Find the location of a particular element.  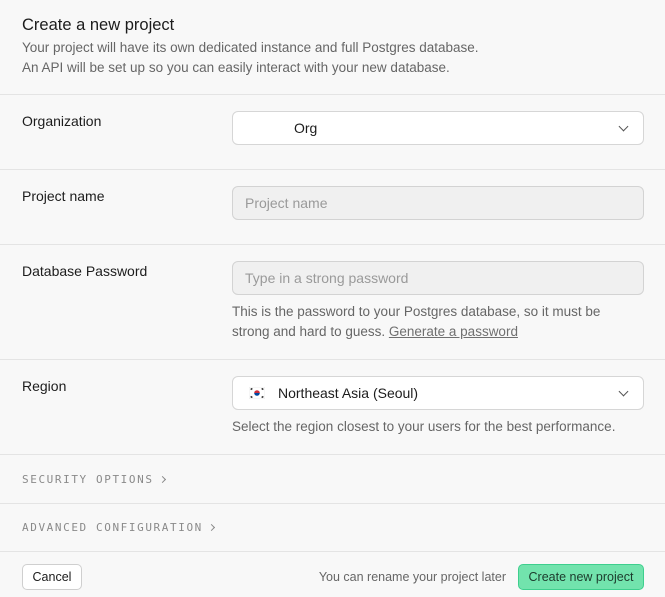

organization-label: Organization is located at coordinates (62, 121).